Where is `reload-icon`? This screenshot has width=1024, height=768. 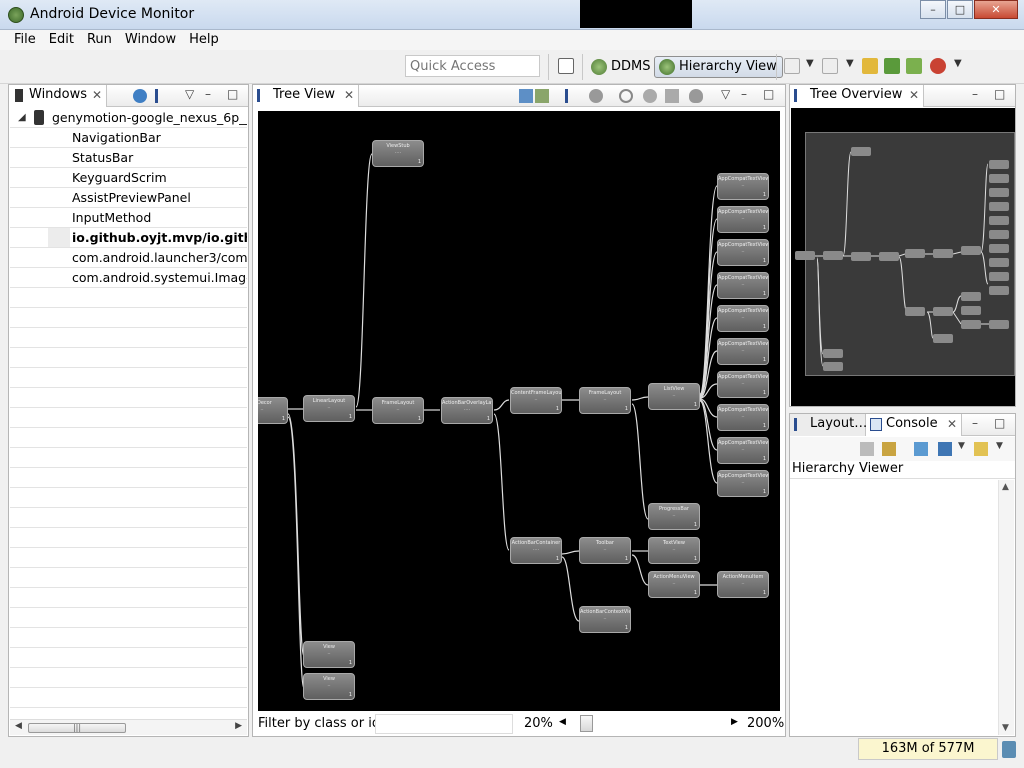 reload-icon is located at coordinates (870, 66).